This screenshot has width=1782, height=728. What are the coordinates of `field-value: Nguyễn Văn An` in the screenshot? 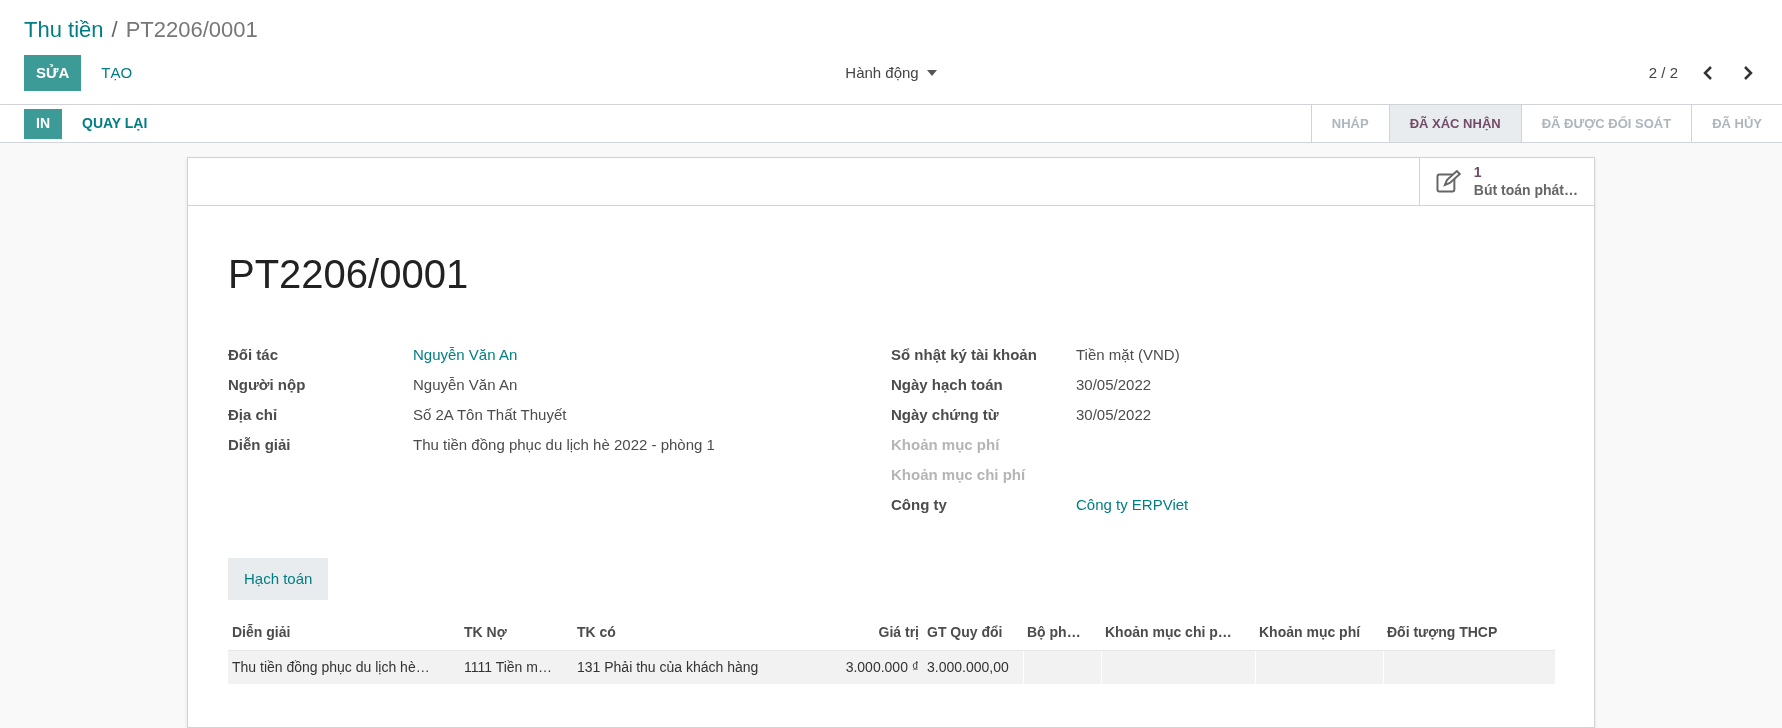 It's located at (465, 385).